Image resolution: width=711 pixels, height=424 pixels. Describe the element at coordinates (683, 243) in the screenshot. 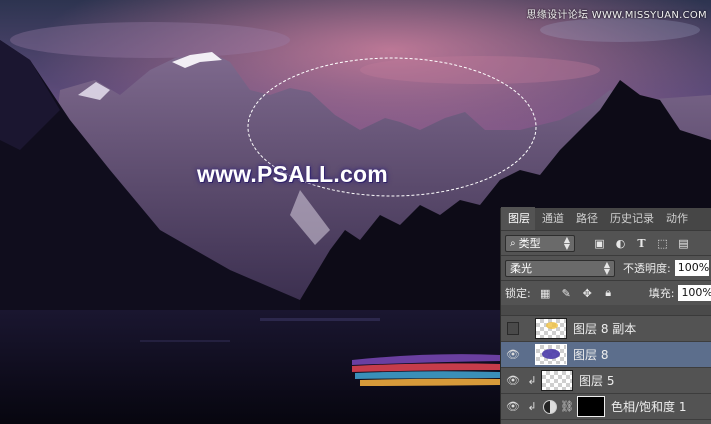

I see `smart-object-filter-icon: ▤` at that location.